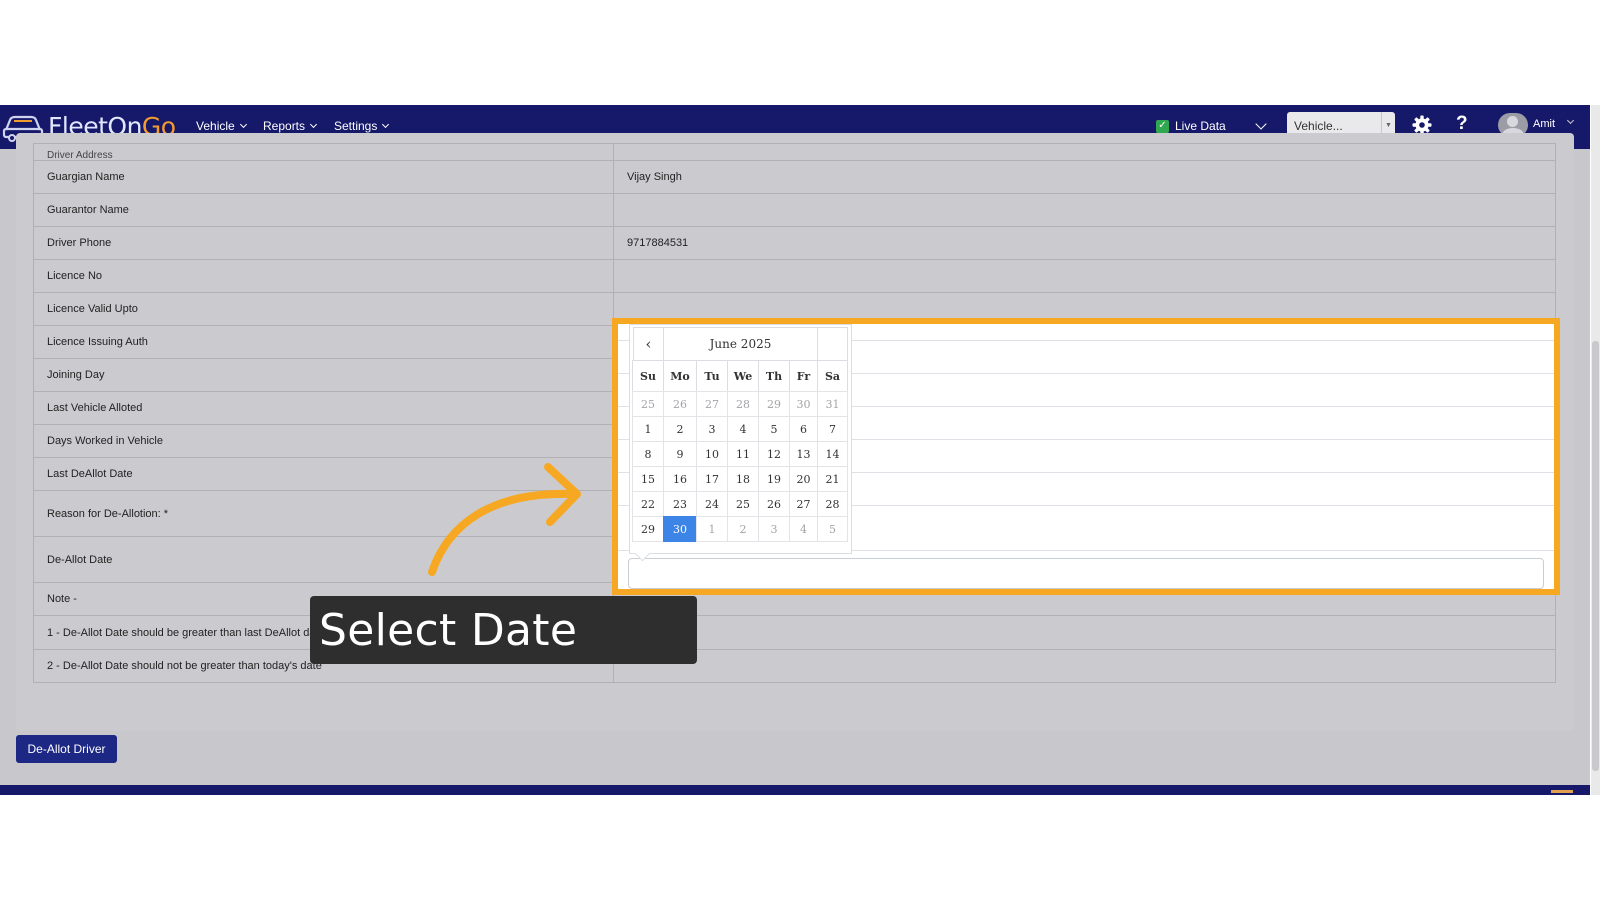  Describe the element at coordinates (712, 376) in the screenshot. I see `weekday-header: Tu` at that location.